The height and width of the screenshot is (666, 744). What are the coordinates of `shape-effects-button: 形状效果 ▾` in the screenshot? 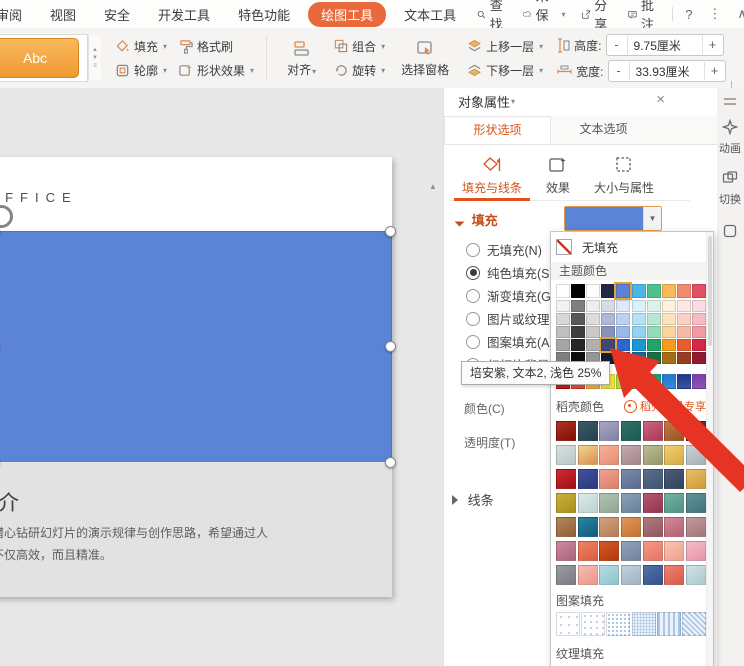 It's located at (216, 70).